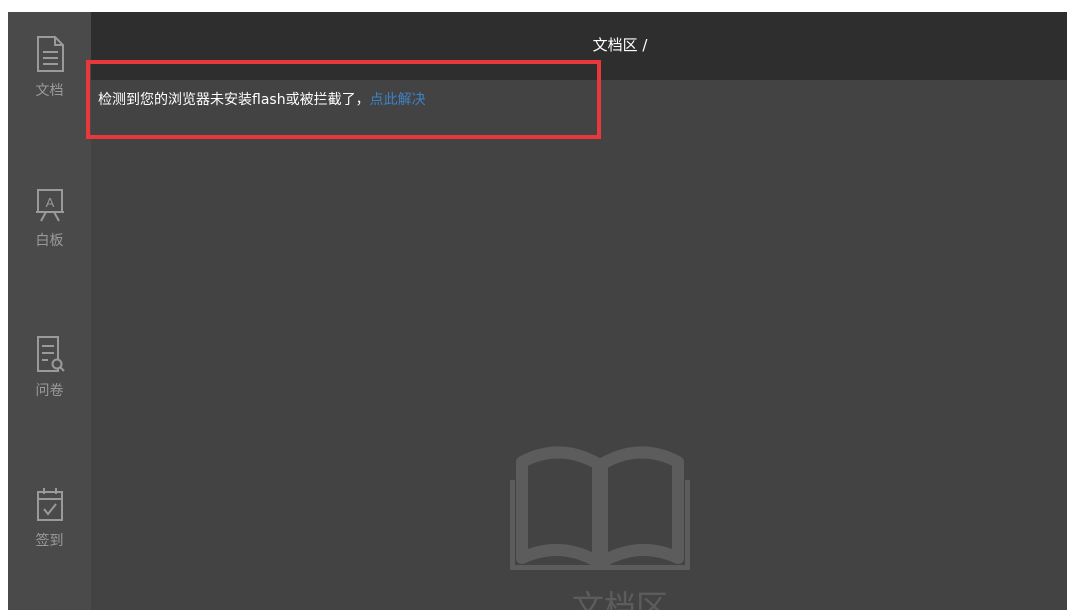 The height and width of the screenshot is (610, 1067). Describe the element at coordinates (49, 391) in the screenshot. I see `sidebar-item-label: 问卷` at that location.